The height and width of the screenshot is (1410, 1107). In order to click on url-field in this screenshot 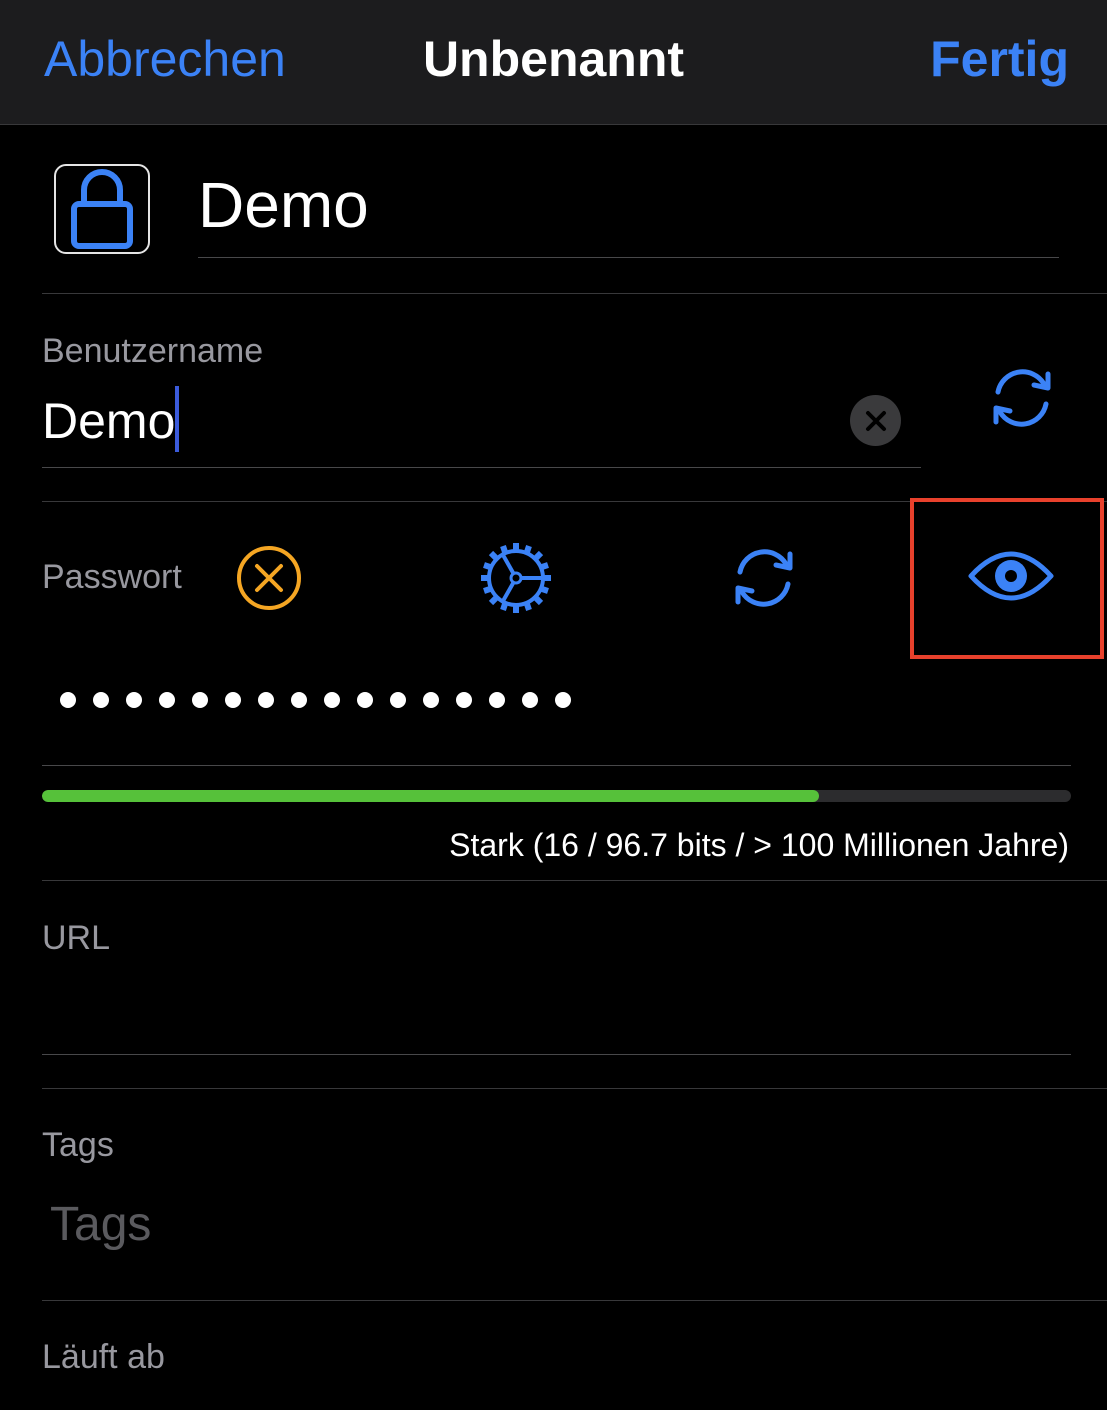, I will do `click(556, 1015)`.